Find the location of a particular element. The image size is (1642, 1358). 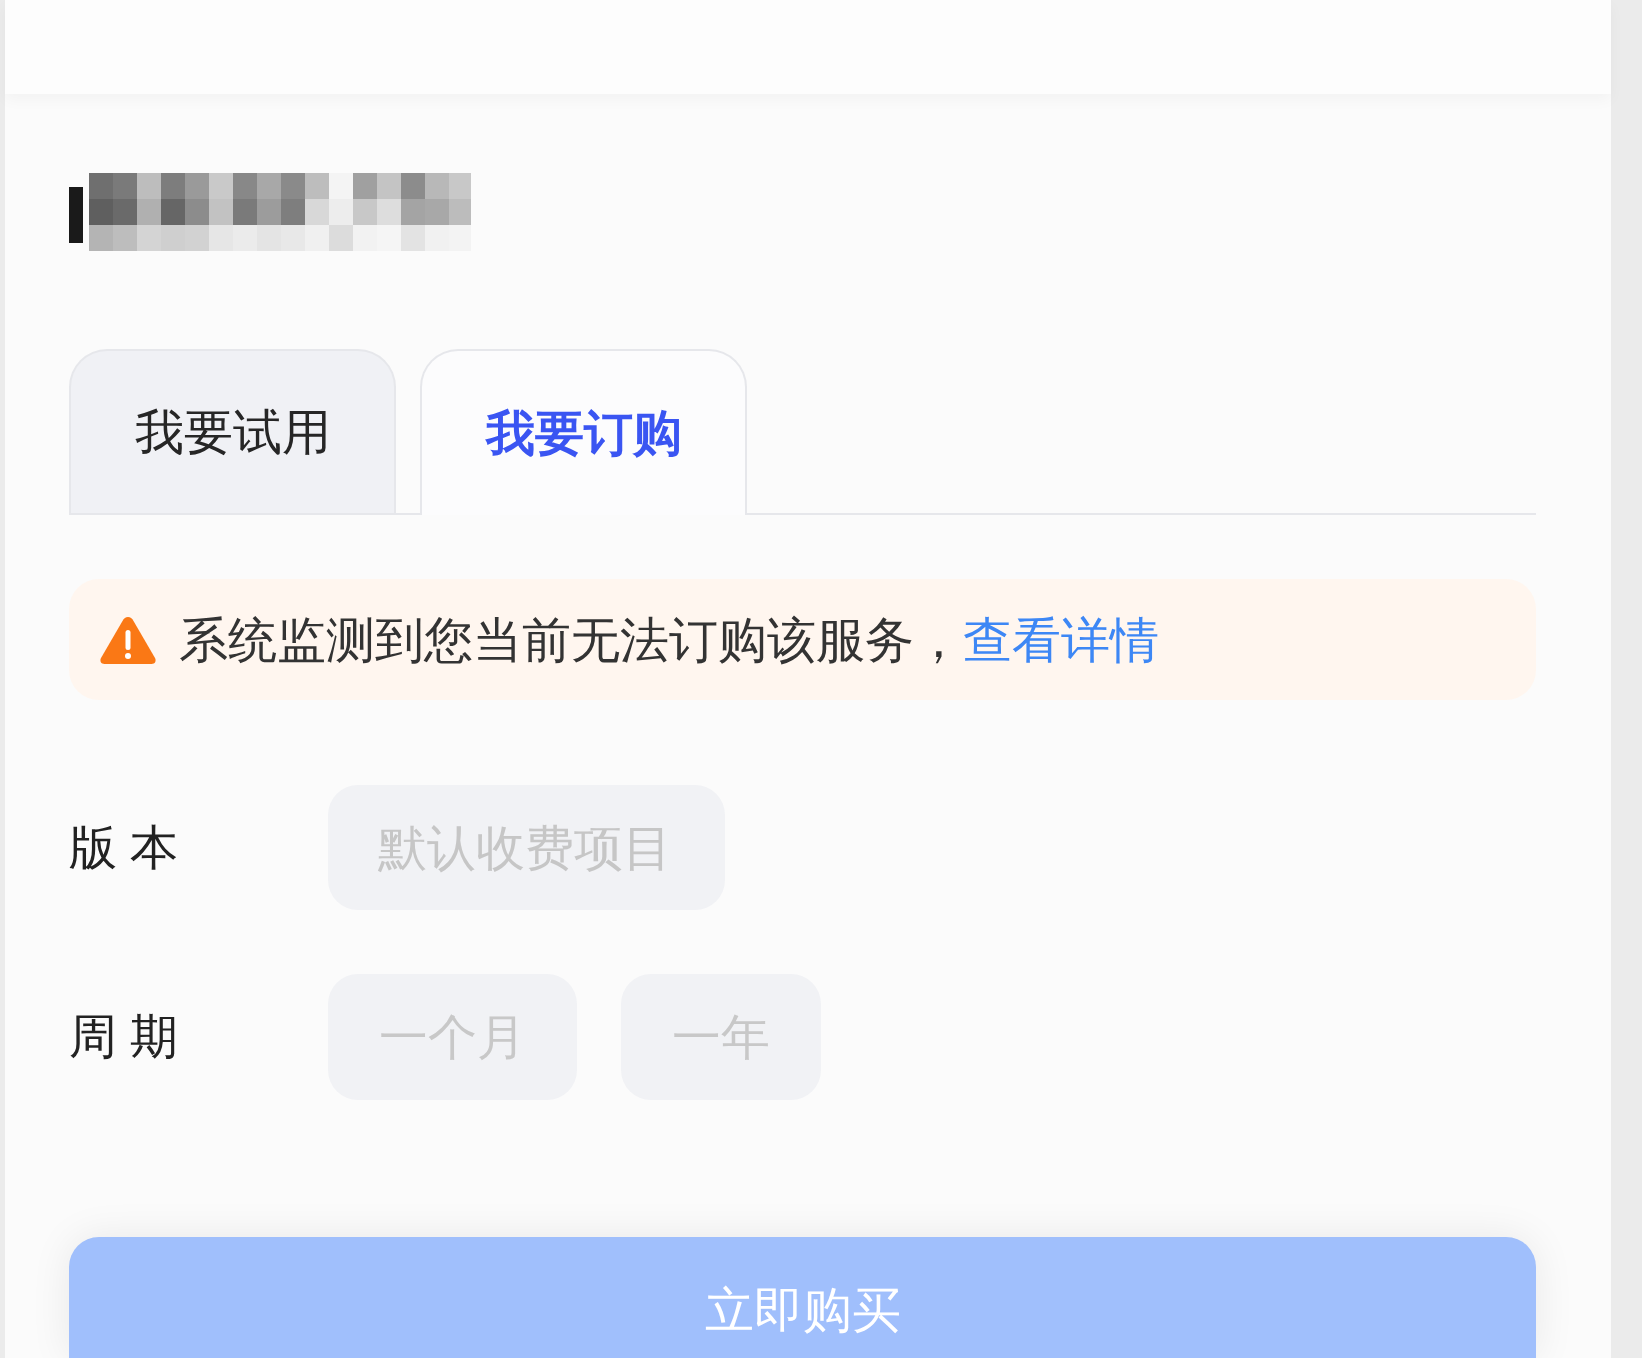

period-label: 周 期 is located at coordinates (124, 1037).